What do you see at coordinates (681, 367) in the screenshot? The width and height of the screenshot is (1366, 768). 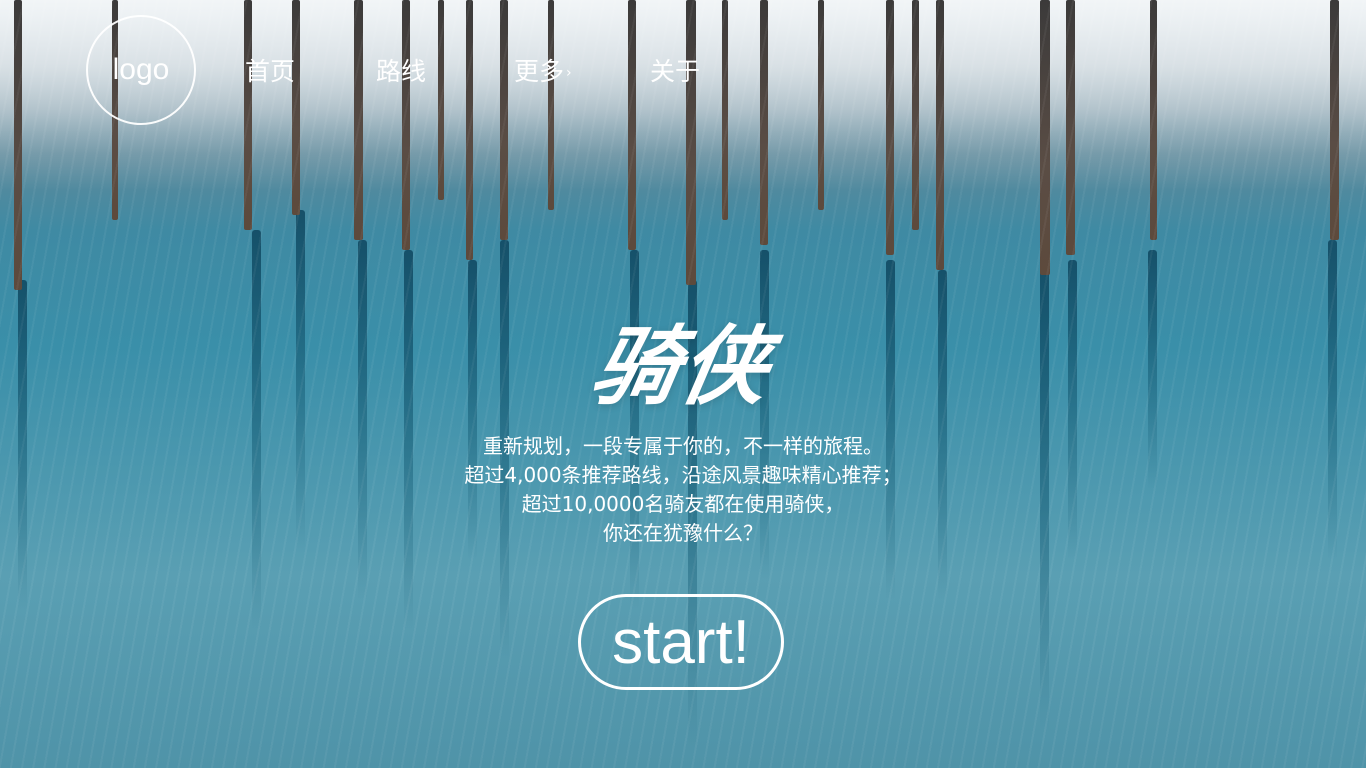 I see `hero-title: 骑侠` at bounding box center [681, 367].